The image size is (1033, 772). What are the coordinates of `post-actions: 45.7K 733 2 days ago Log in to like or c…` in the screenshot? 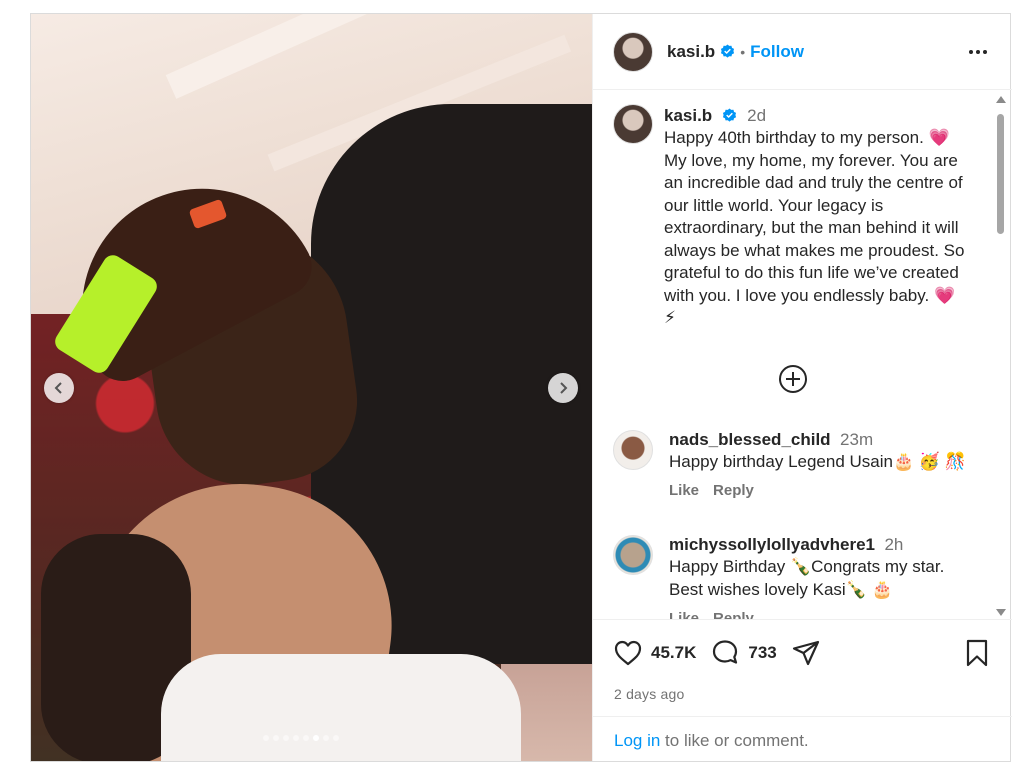 It's located at (802, 690).